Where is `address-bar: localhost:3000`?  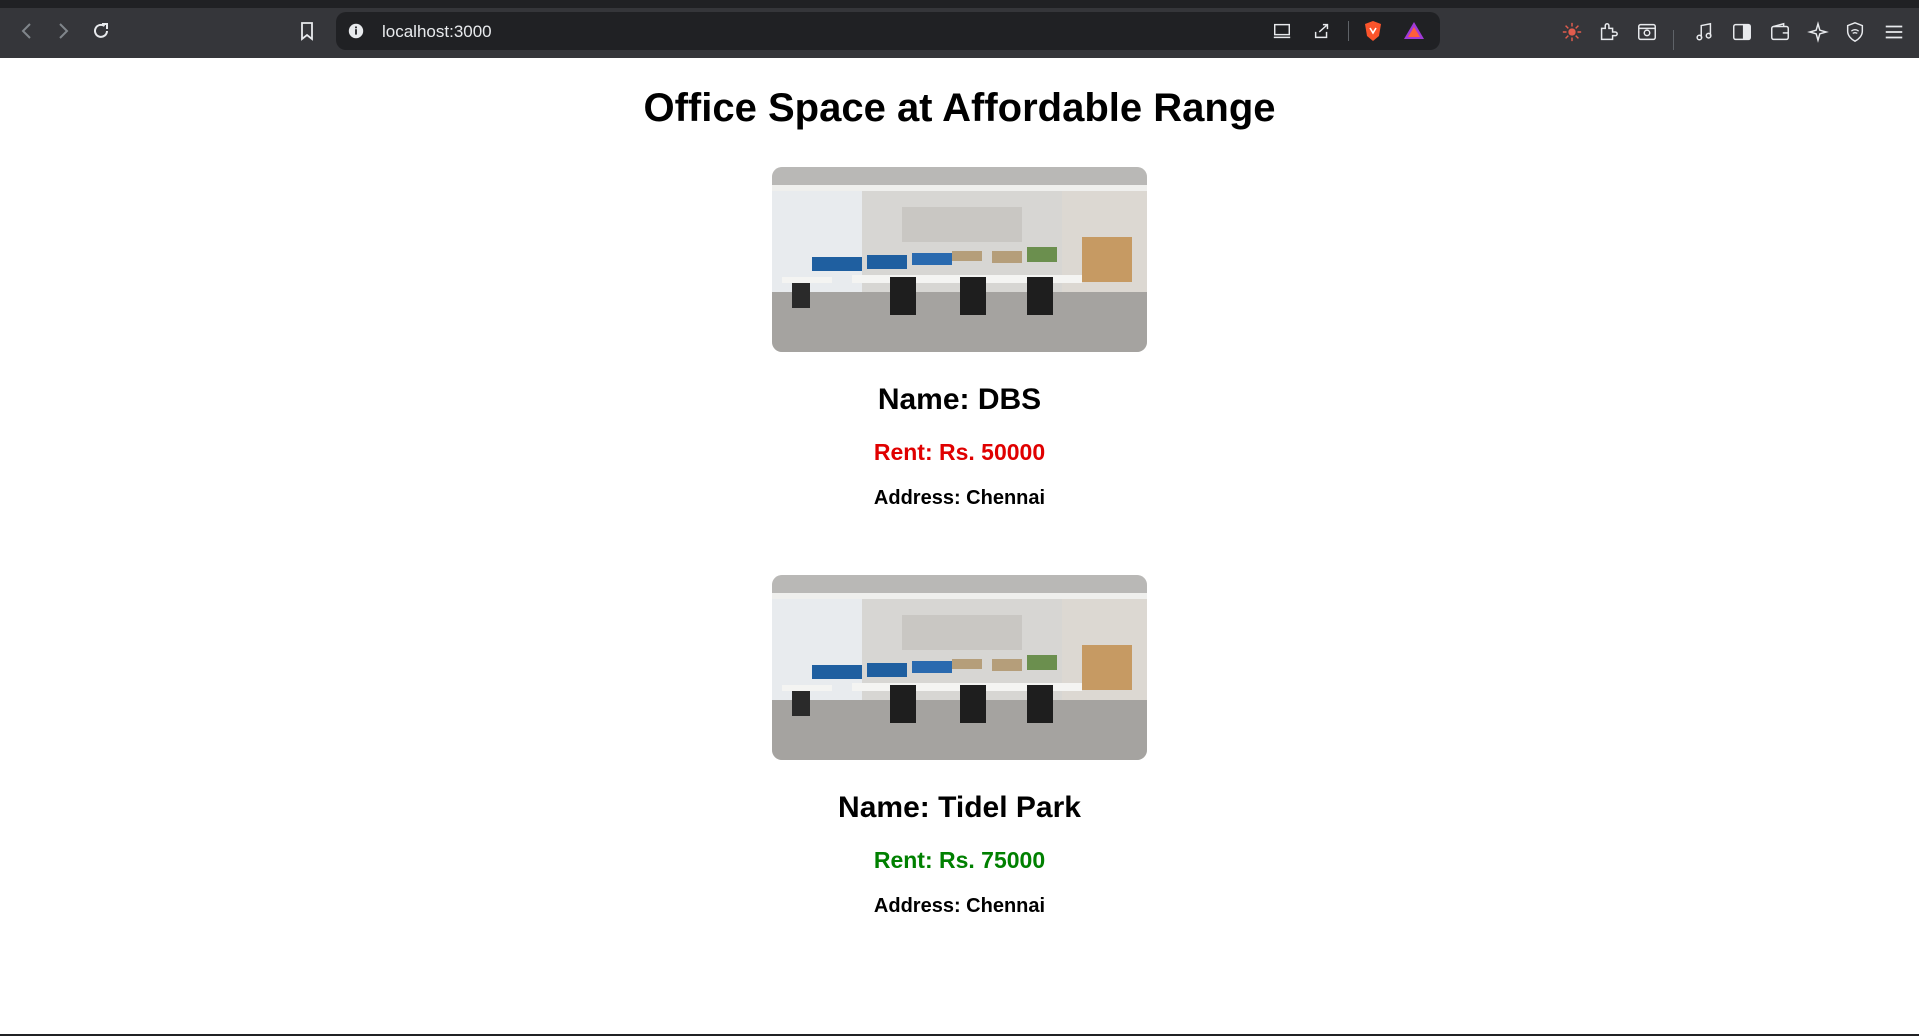
address-bar: localhost:3000 is located at coordinates (888, 31).